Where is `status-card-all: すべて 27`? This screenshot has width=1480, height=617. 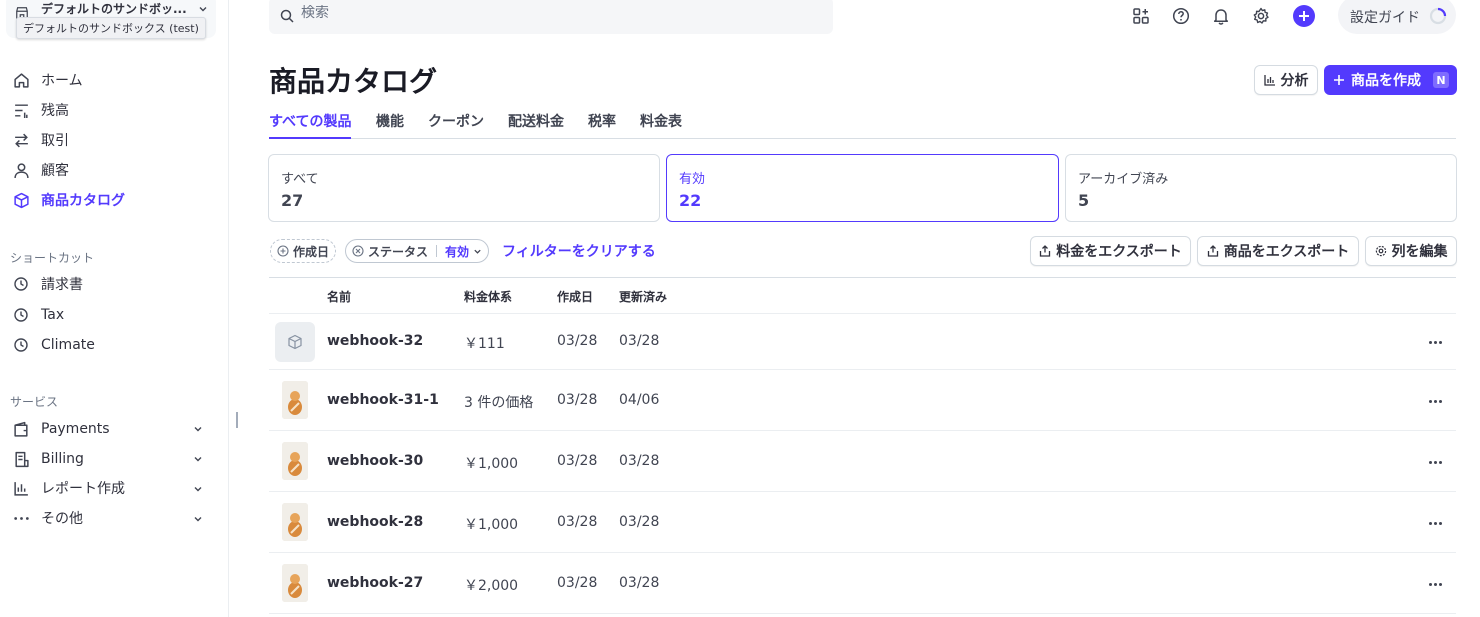
status-card-all: すべて 27 is located at coordinates (464, 188).